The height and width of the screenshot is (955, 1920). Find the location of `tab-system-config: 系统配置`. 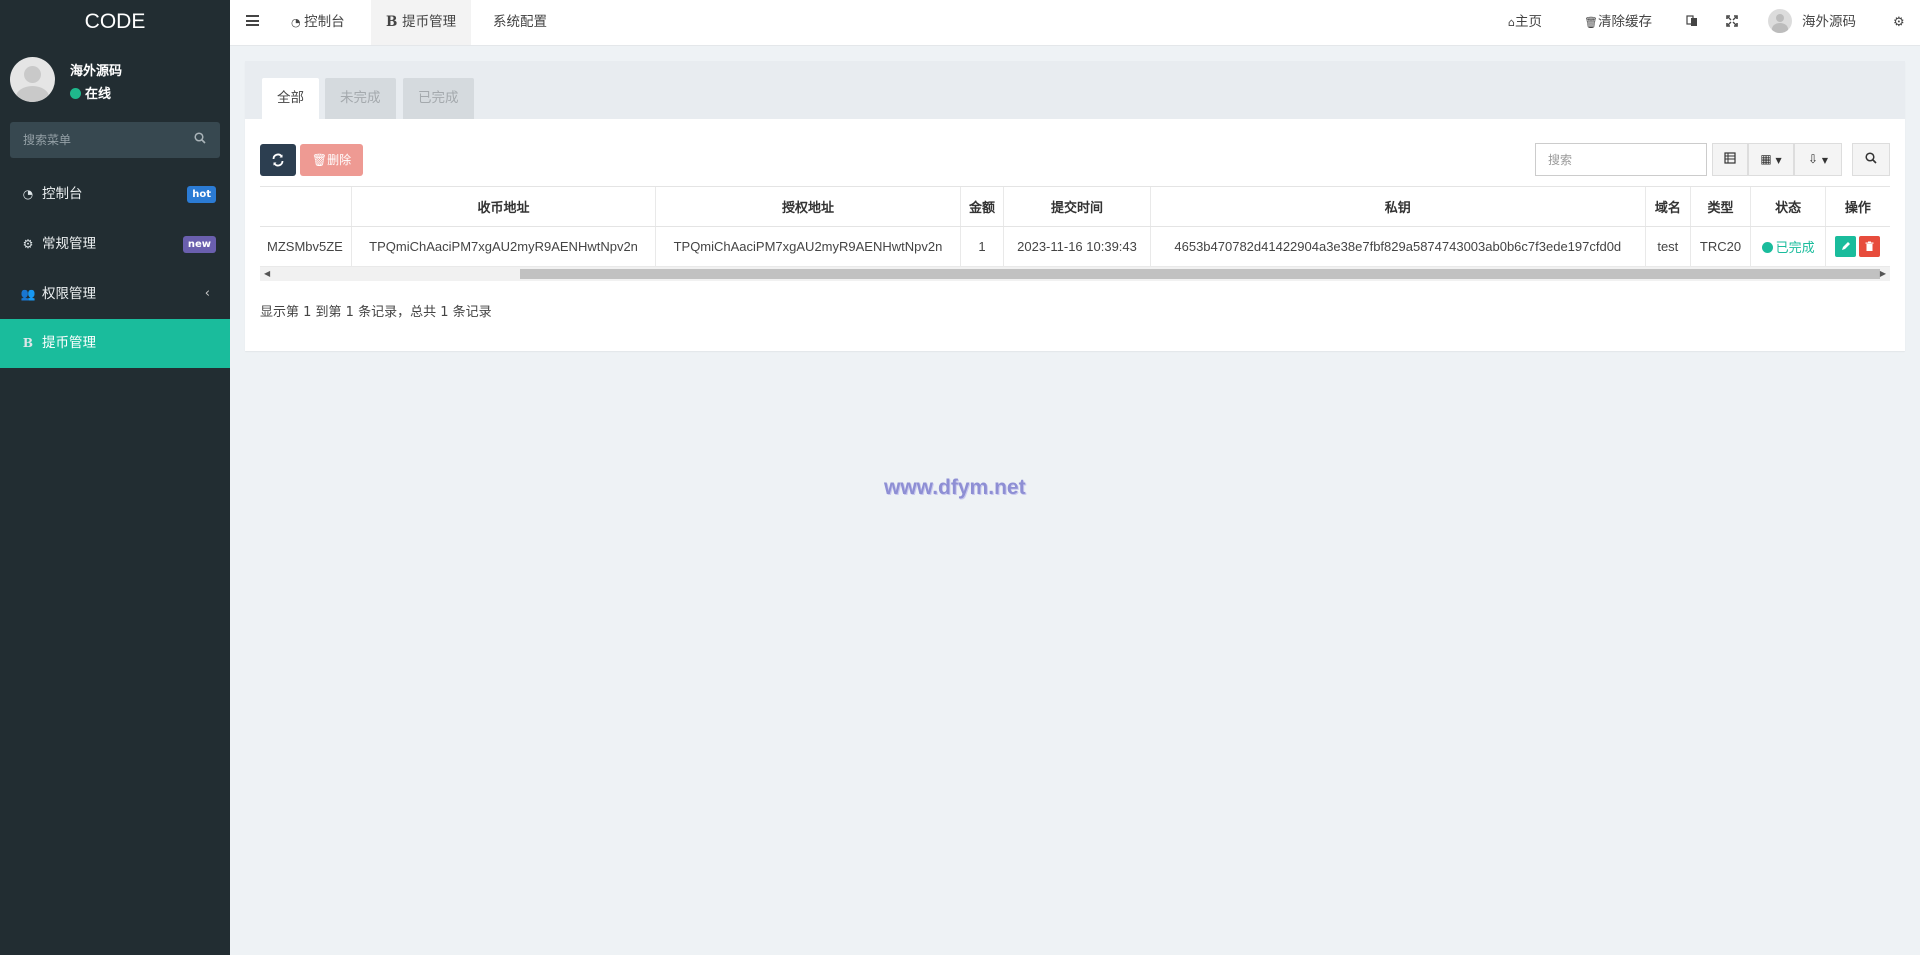

tab-system-config: 系统配置 is located at coordinates (520, 22).